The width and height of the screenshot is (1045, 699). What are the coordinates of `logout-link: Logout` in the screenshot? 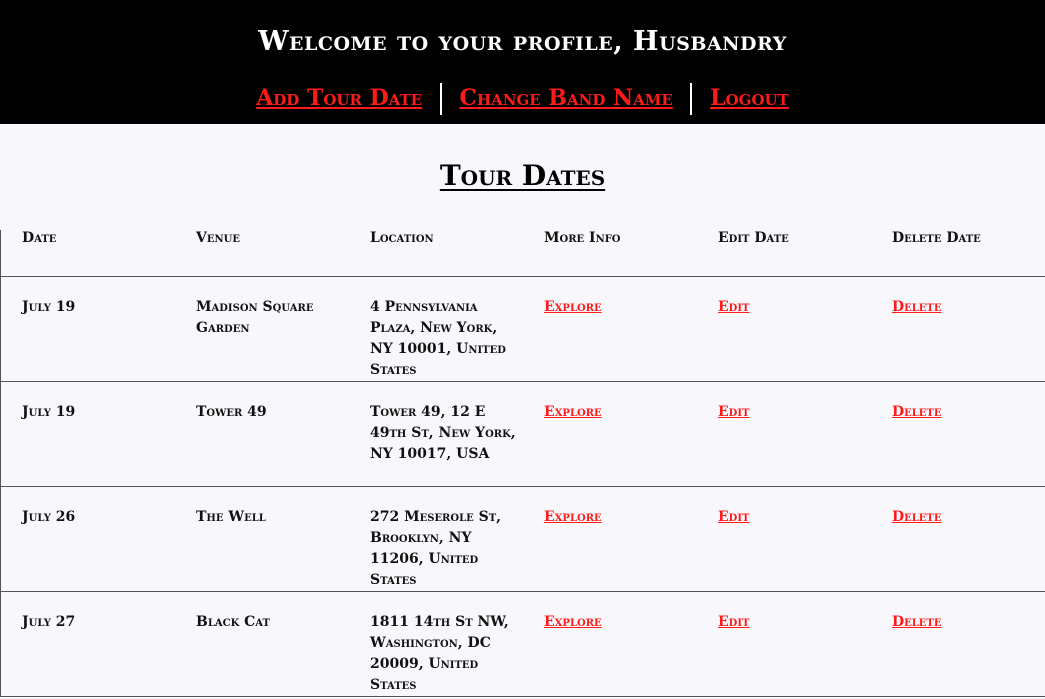 It's located at (749, 98).